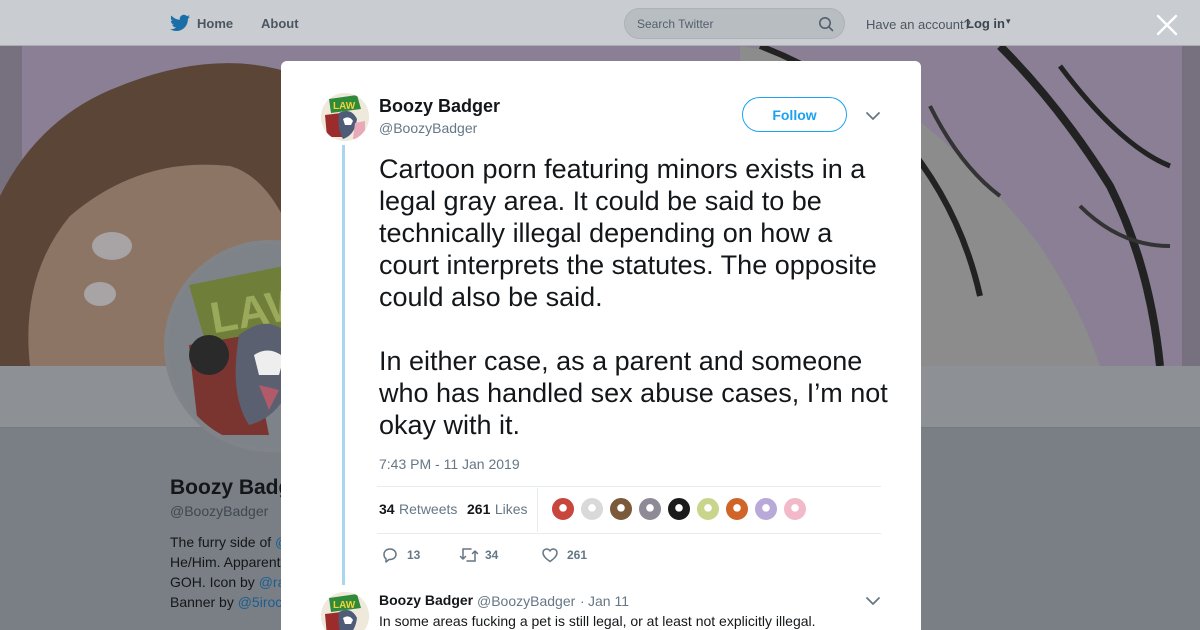 This screenshot has height=630, width=1200. What do you see at coordinates (826, 24) in the screenshot?
I see `search-icon` at bounding box center [826, 24].